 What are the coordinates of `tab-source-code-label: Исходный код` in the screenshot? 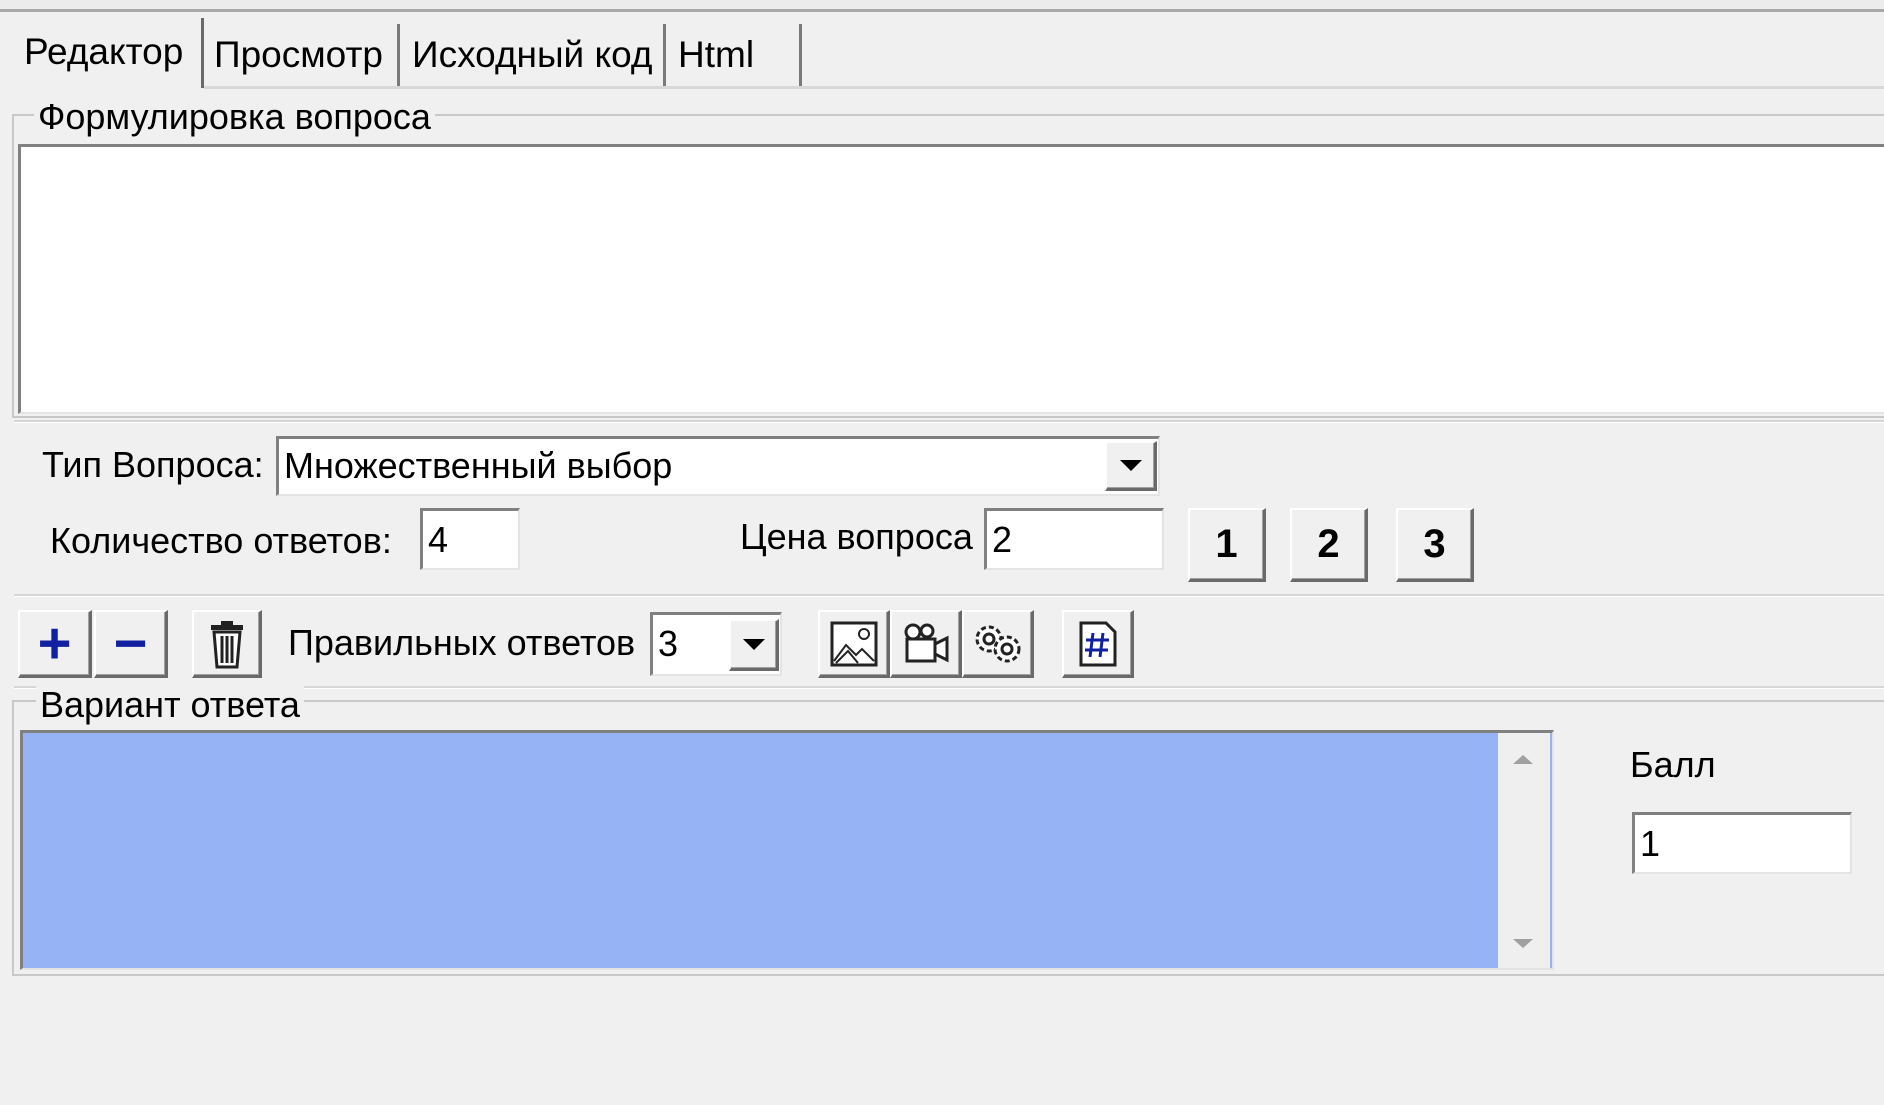 It's located at (532, 54).